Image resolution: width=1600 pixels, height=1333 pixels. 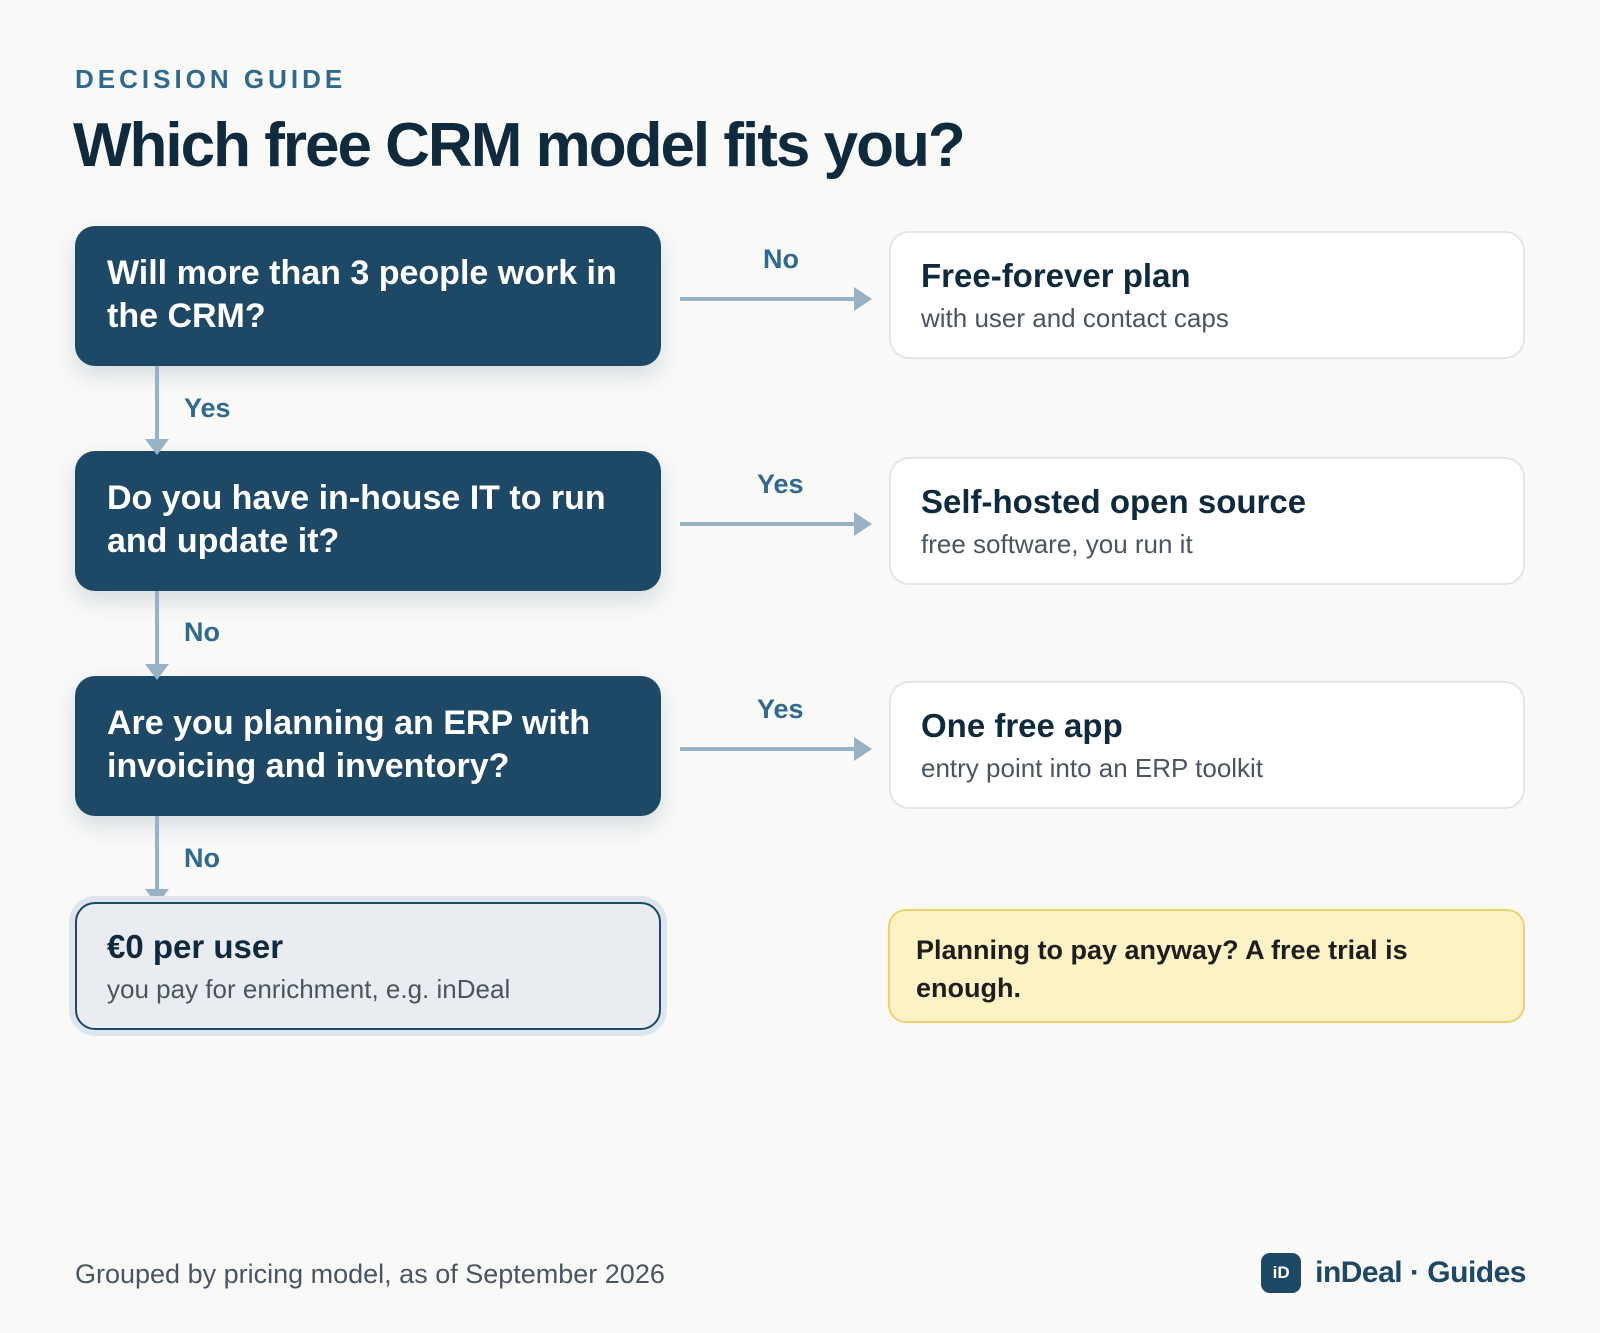 What do you see at coordinates (211, 79) in the screenshot?
I see `eyebrow: DECISION GUIDE` at bounding box center [211, 79].